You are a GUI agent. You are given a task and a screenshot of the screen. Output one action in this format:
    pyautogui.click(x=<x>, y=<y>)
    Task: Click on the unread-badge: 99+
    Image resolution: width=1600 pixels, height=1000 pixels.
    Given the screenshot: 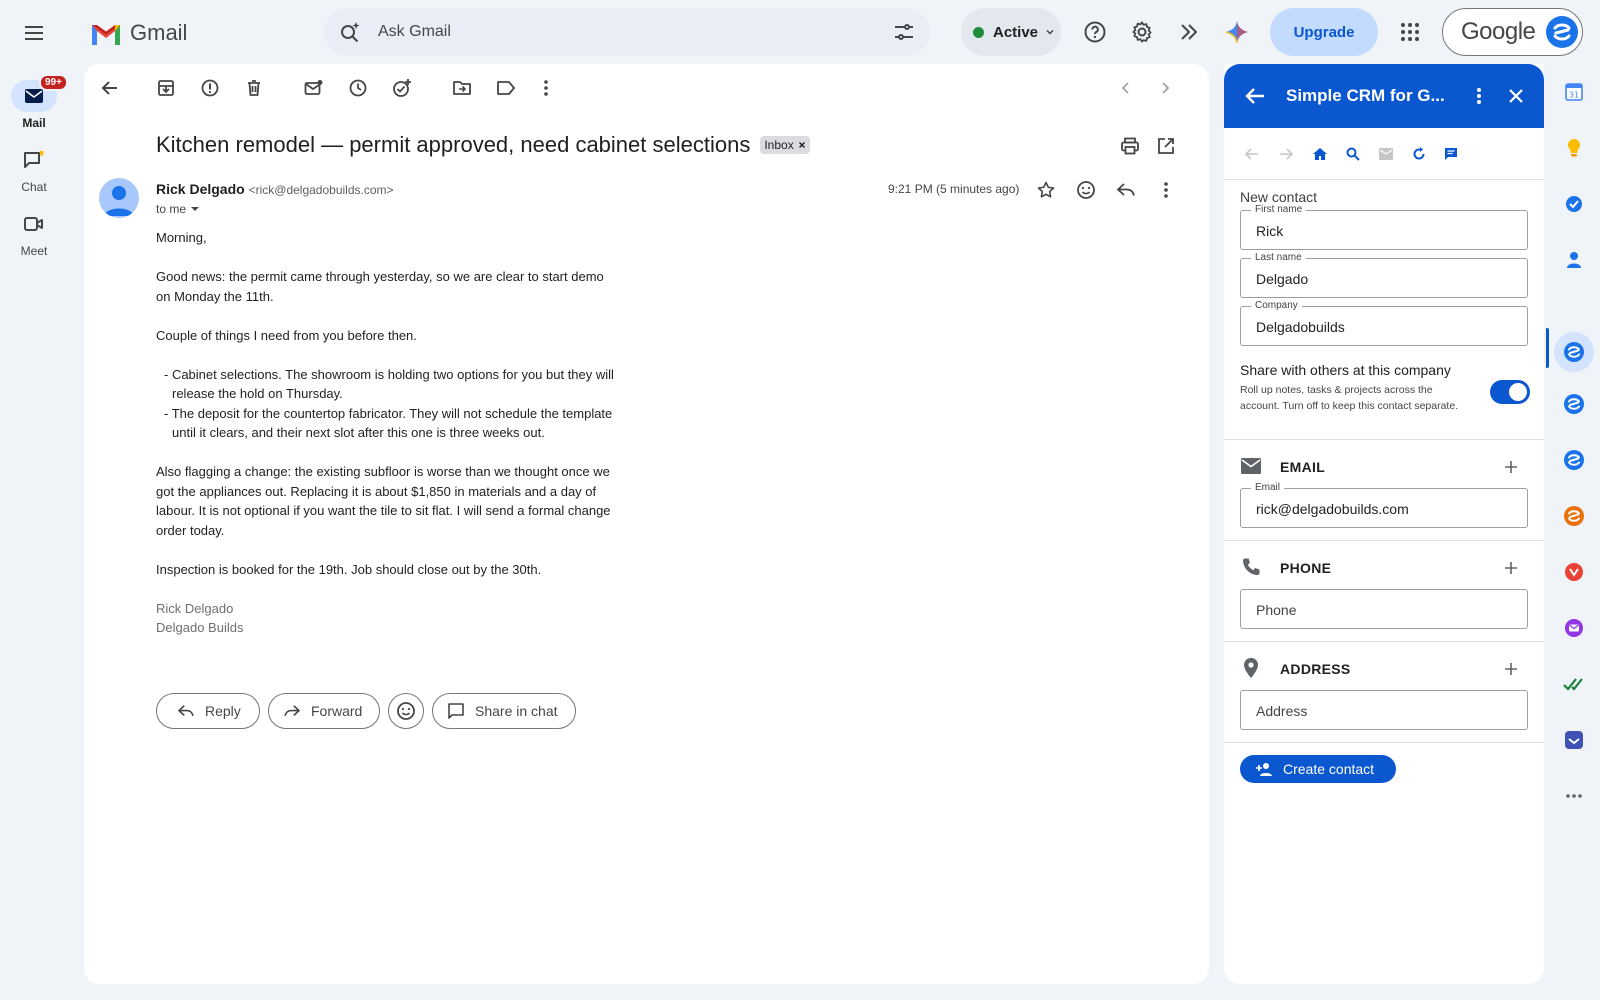 What is the action you would take?
    pyautogui.click(x=53, y=82)
    